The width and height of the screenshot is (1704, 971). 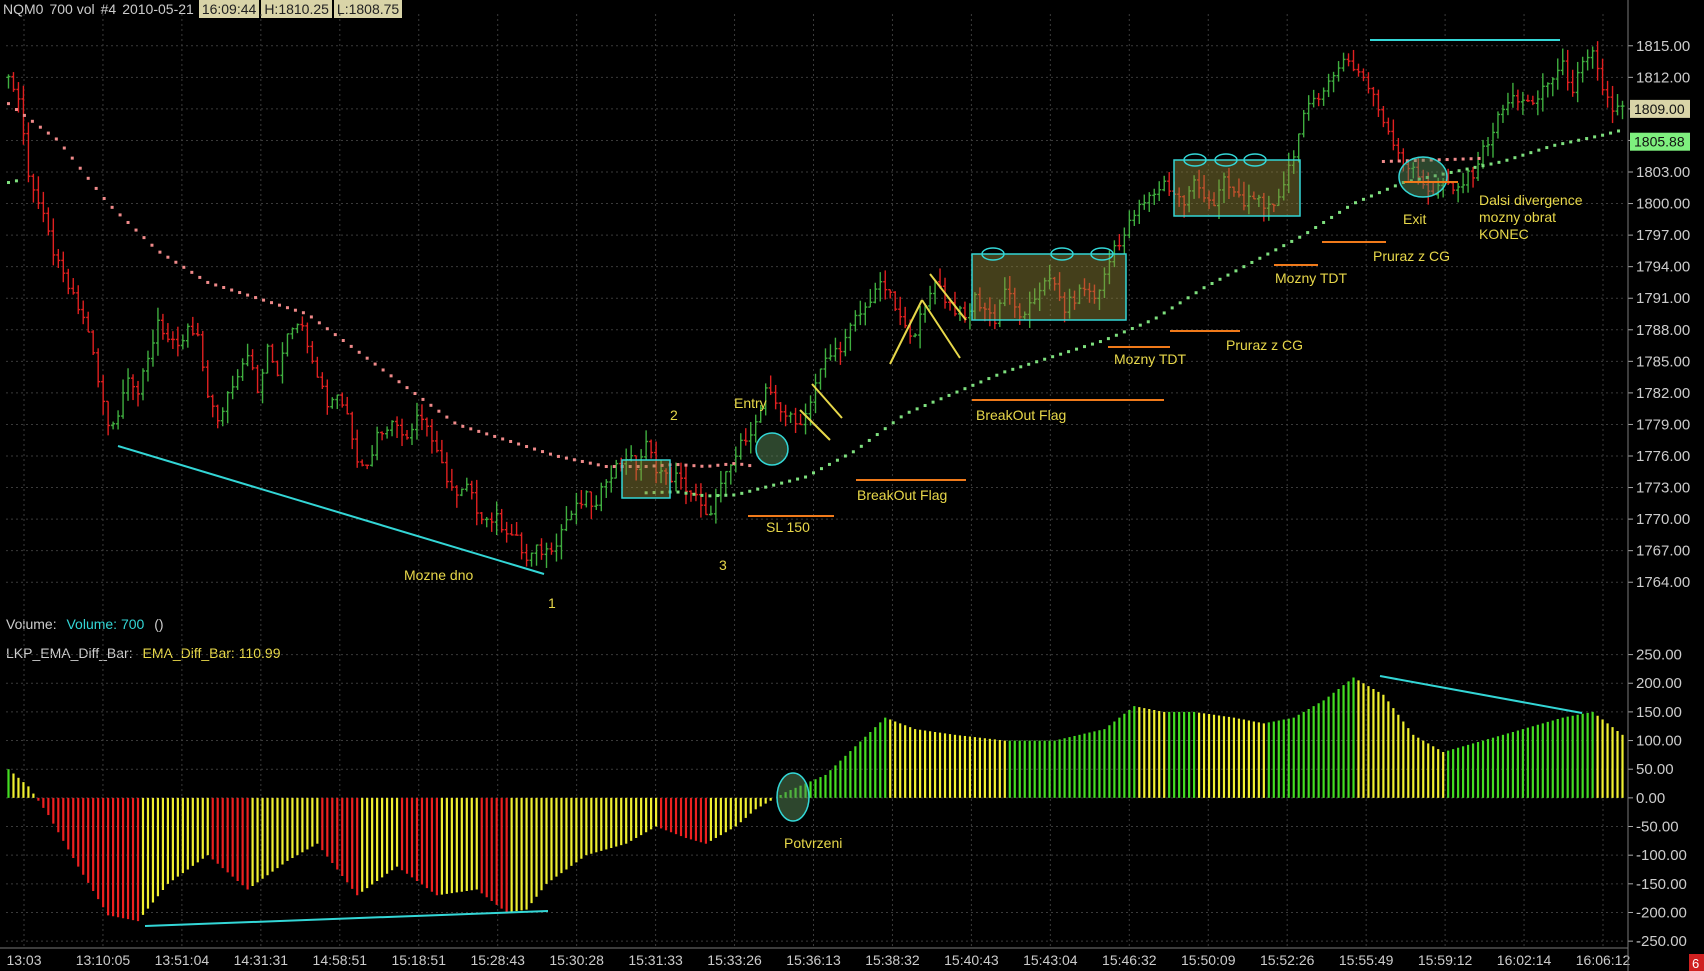 I want to click on annotation-dalsi-3: KONEC, so click(x=1504, y=234).